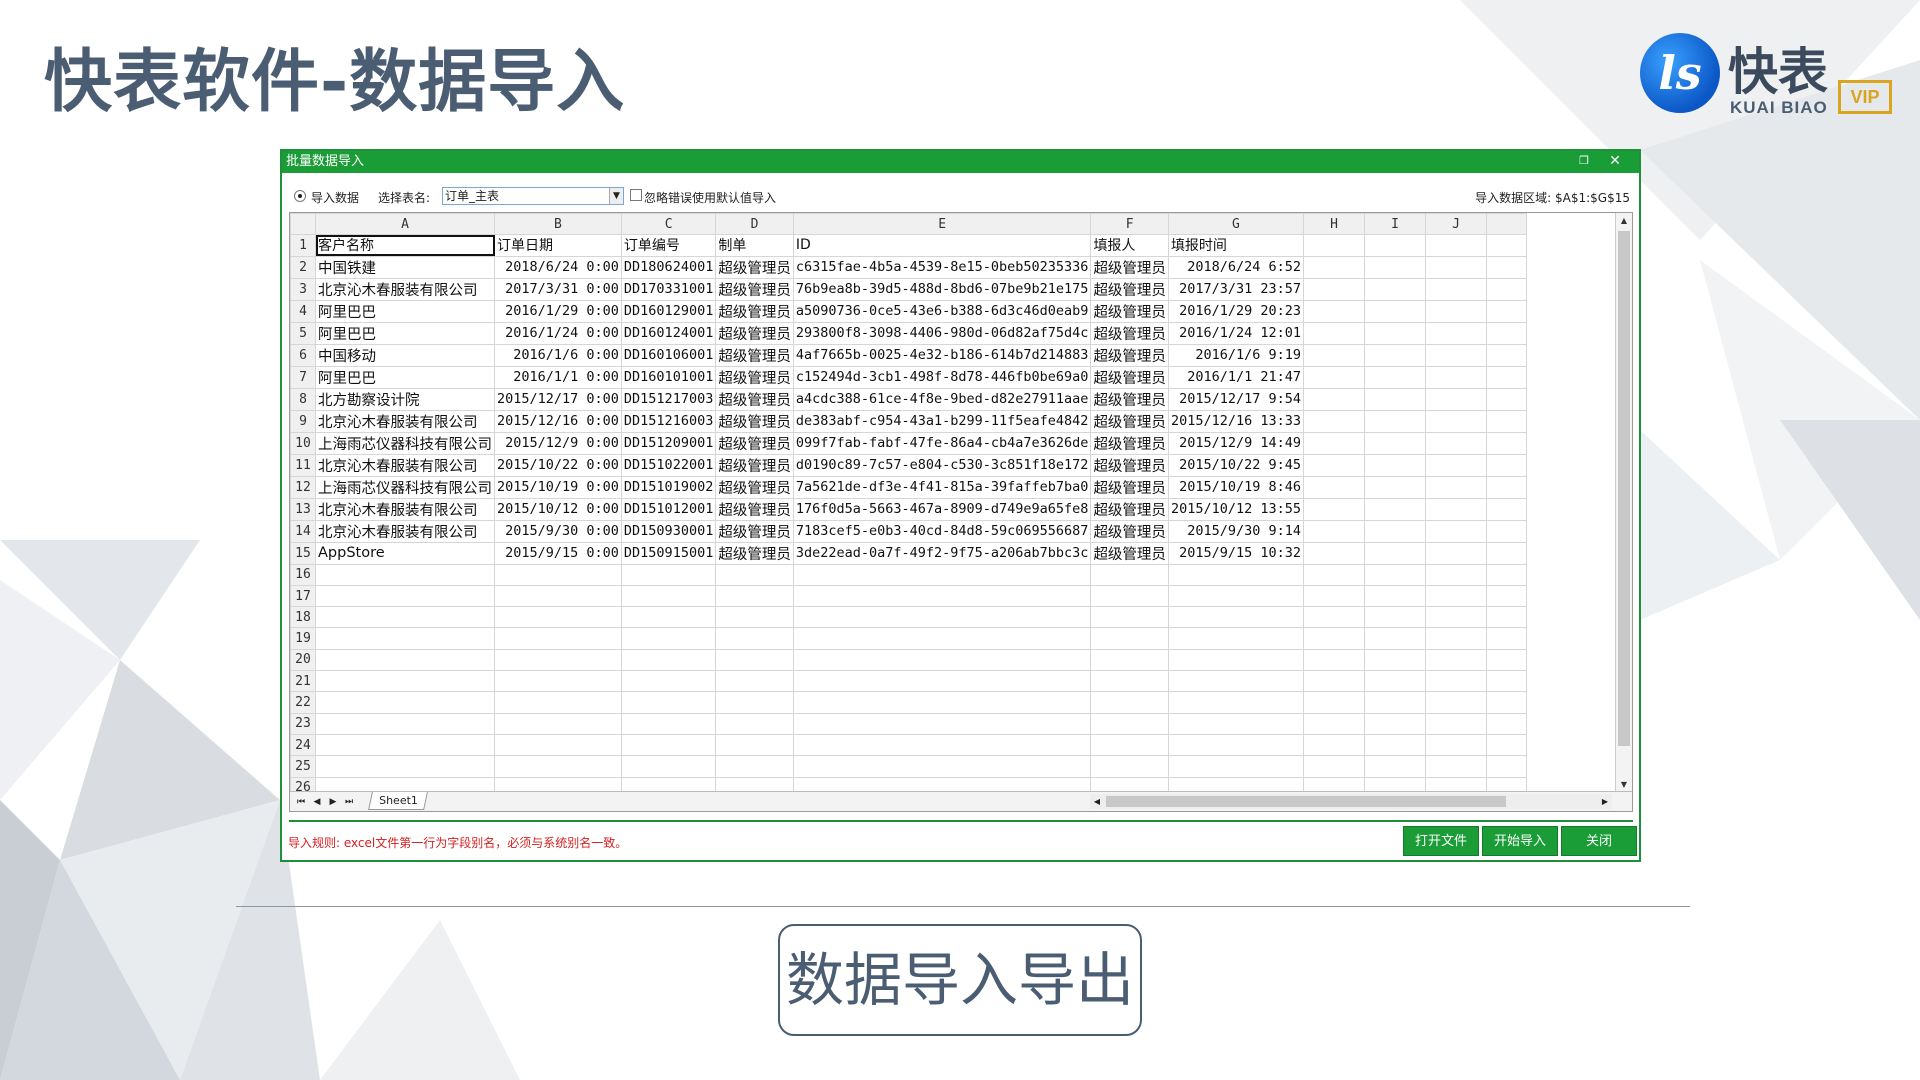  I want to click on ignore-errors-checkbox, so click(636, 195).